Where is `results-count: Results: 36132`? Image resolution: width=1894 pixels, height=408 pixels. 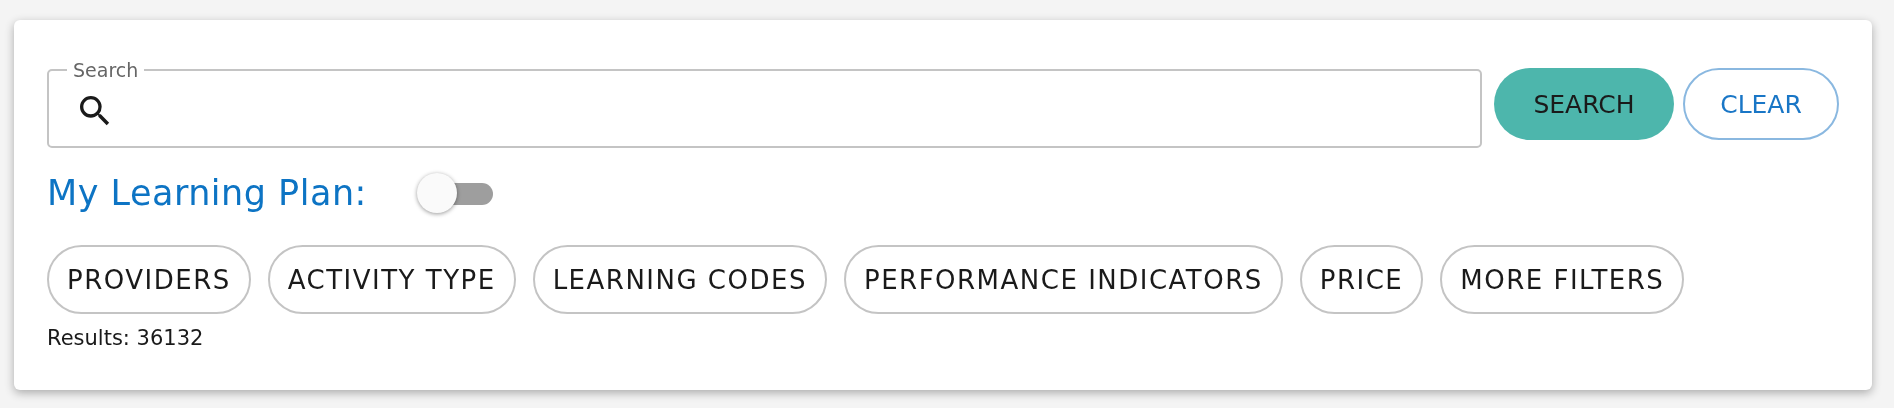
results-count: Results: 36132 is located at coordinates (126, 338).